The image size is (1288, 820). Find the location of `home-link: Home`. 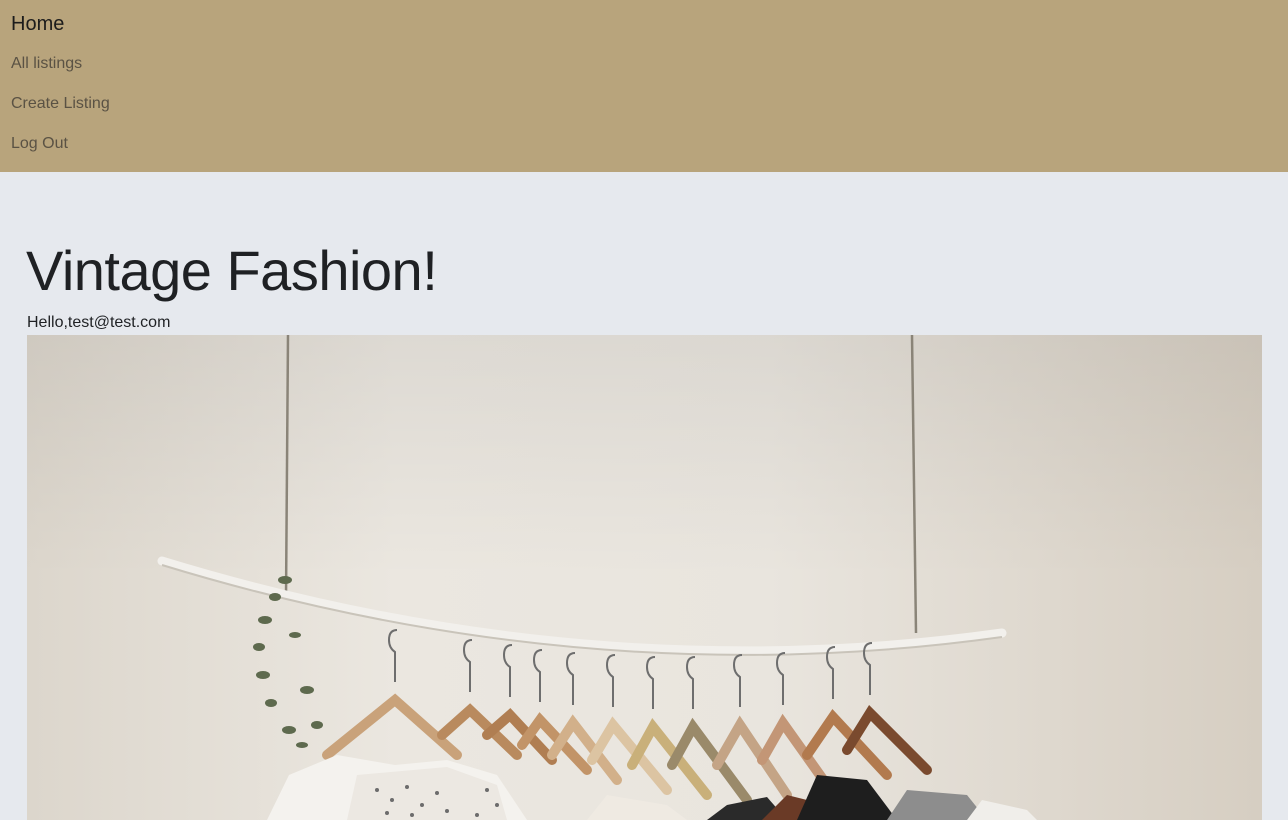

home-link: Home is located at coordinates (37, 24).